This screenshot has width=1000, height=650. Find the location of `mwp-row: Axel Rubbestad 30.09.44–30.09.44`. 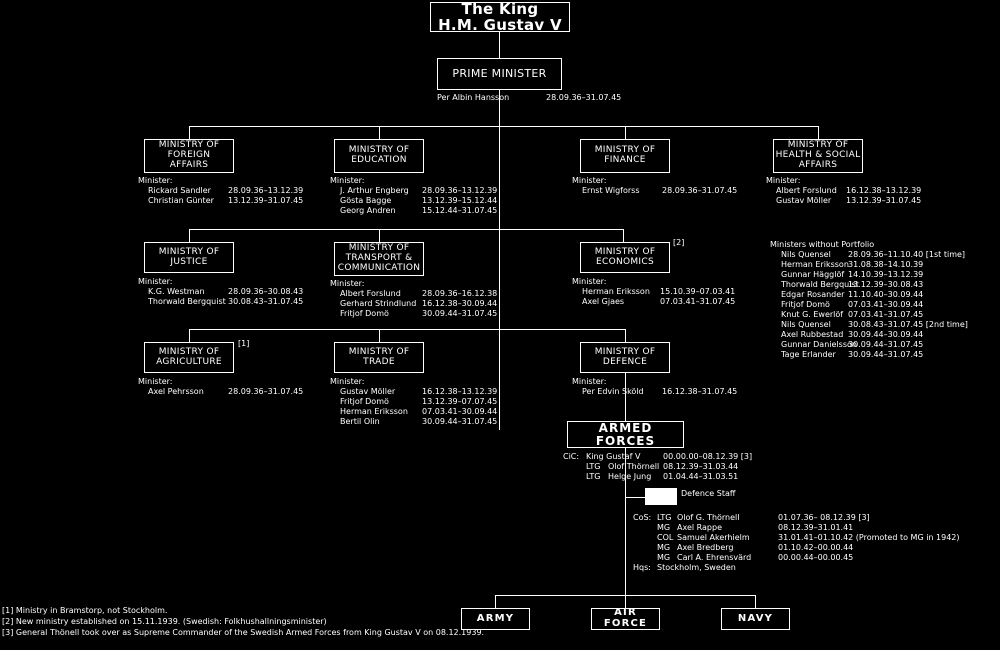

mwp-row: Axel Rubbestad 30.09.44–30.09.44 is located at coordinates (852, 334).